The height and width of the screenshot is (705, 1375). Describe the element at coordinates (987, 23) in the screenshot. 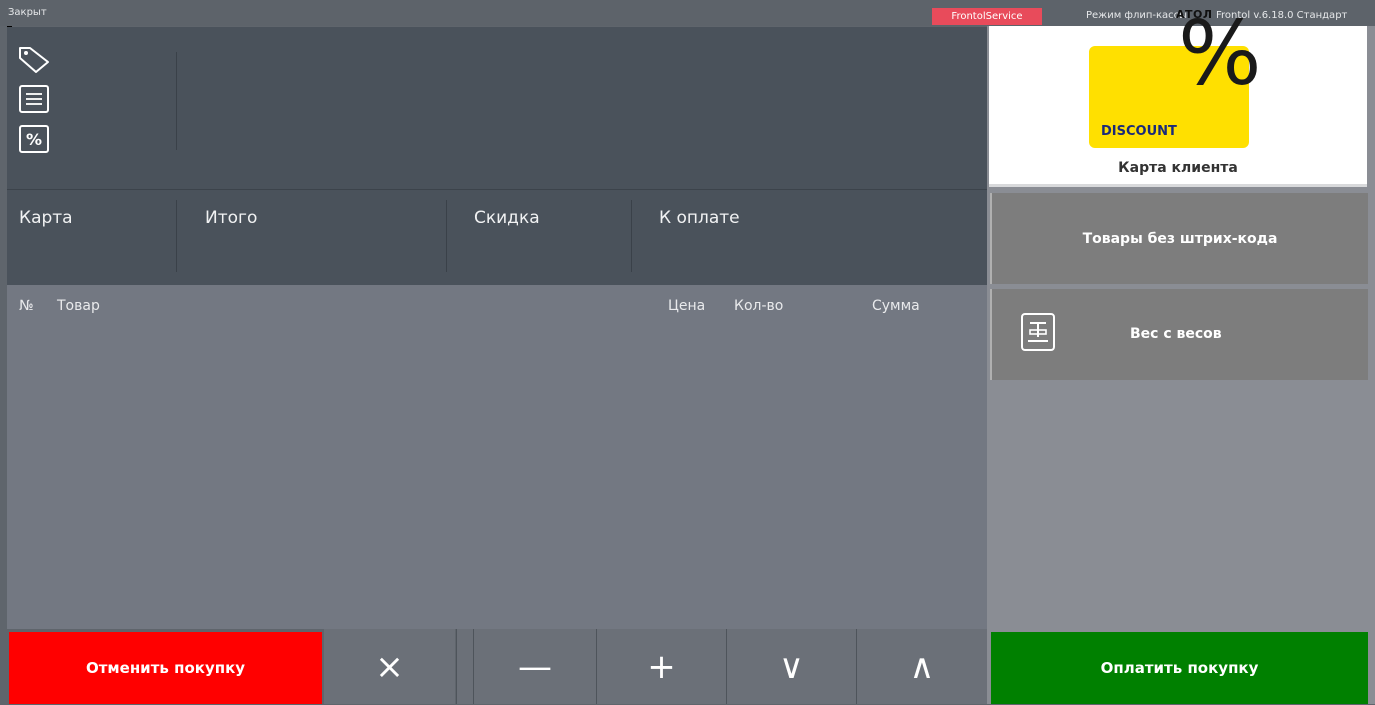

I see `service-warning: FrontolService недоступен!` at that location.